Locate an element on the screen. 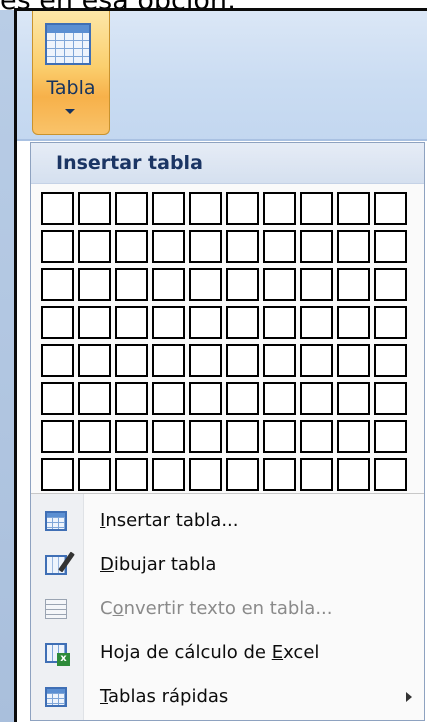 This screenshot has width=427, height=722. grid-cell-r2-c6 is located at coordinates (242, 246).